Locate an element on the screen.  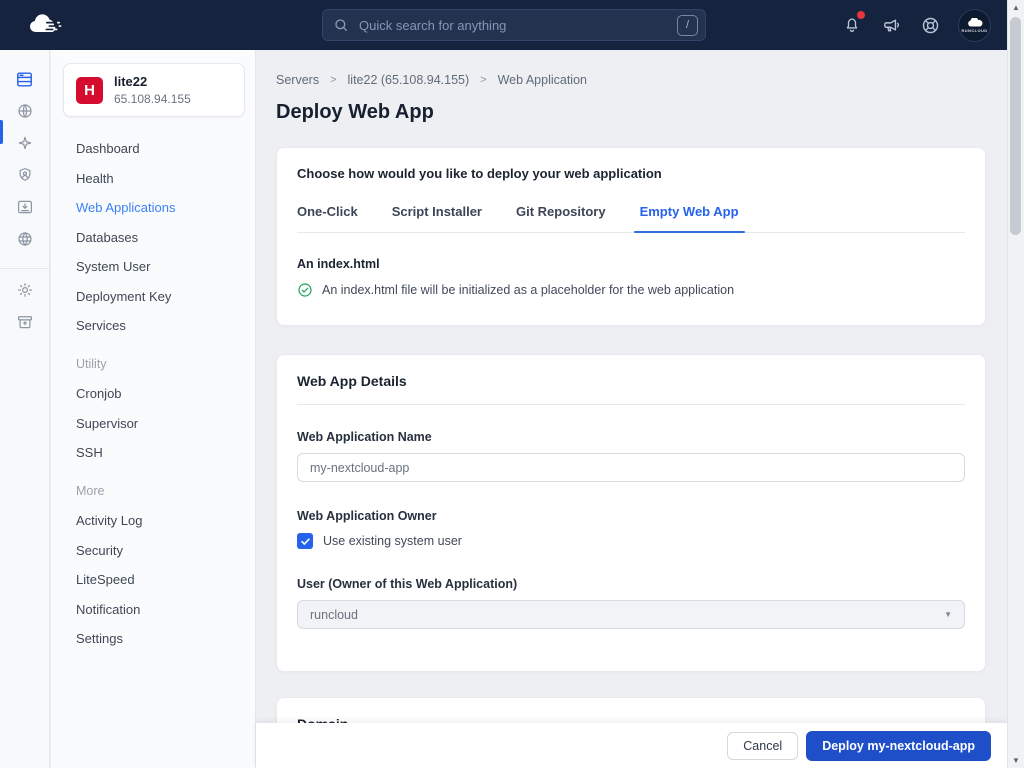
divider is located at coordinates (631, 404).